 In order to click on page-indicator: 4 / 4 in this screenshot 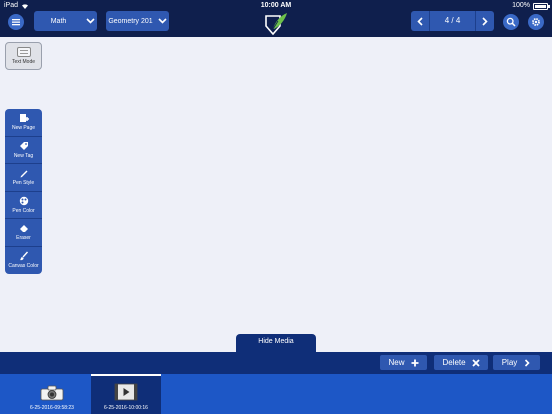, I will do `click(452, 21)`.